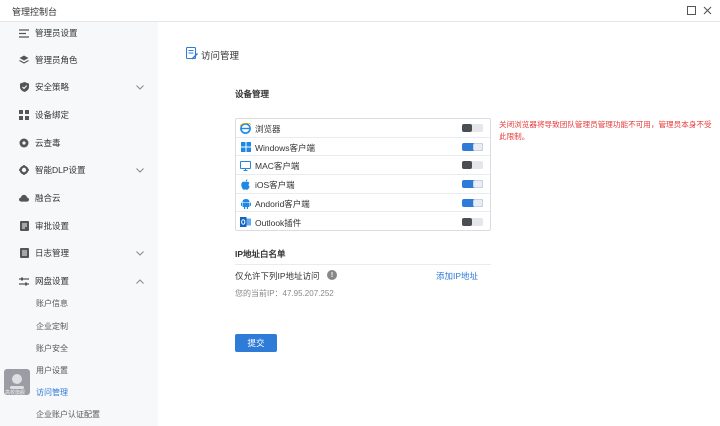 The width and height of the screenshot is (720, 426). I want to click on sidebar-subitem-label: 账户安全, so click(52, 348).